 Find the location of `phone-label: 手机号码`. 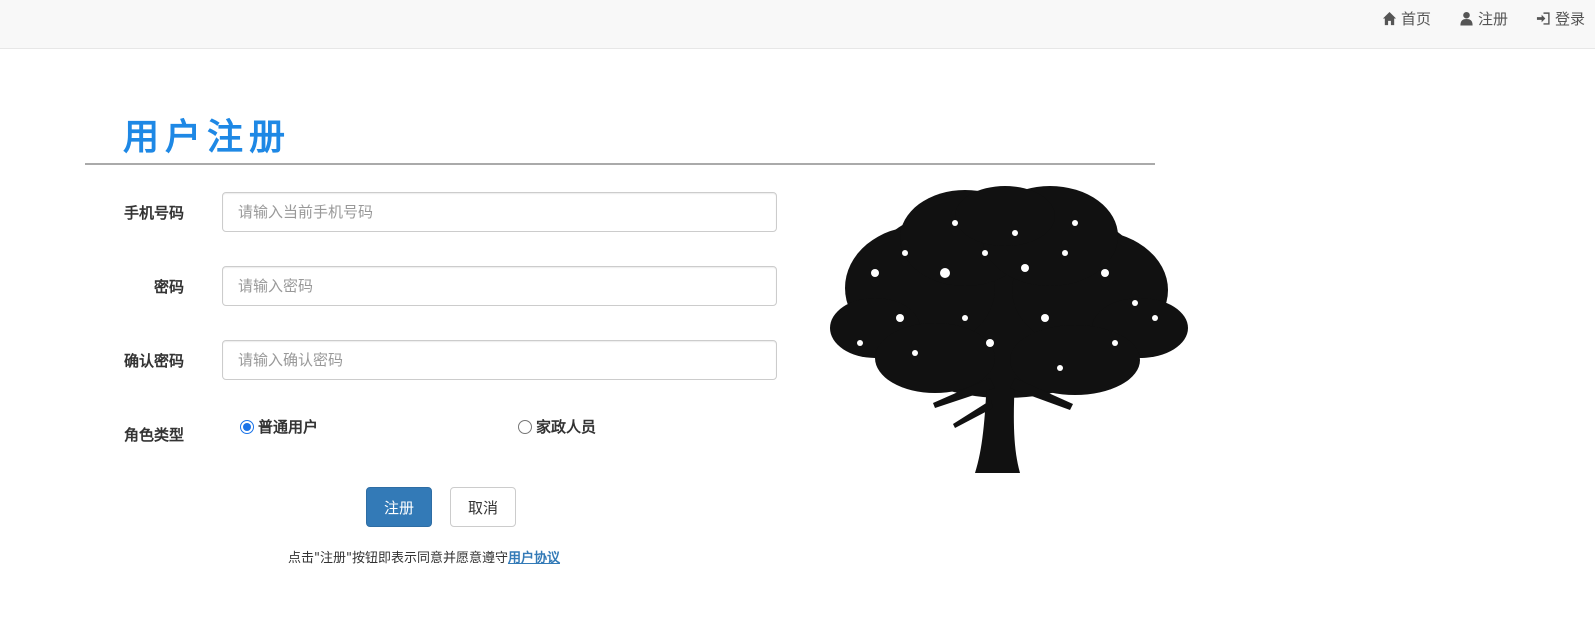

phone-label: 手机号码 is located at coordinates (153, 213).